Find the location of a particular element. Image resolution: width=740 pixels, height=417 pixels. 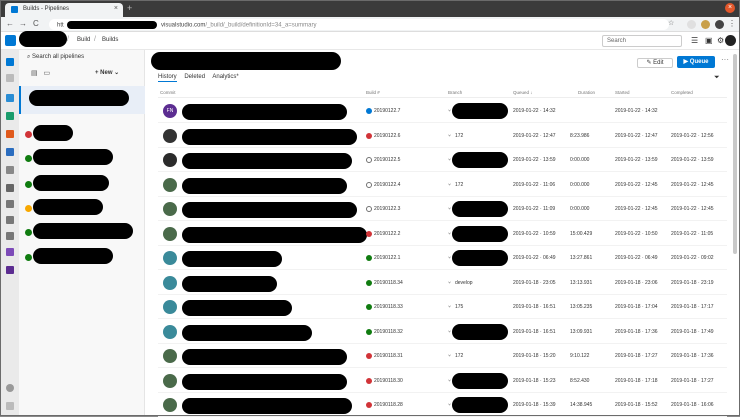

build-number: 20190118.33 is located at coordinates (388, 307).